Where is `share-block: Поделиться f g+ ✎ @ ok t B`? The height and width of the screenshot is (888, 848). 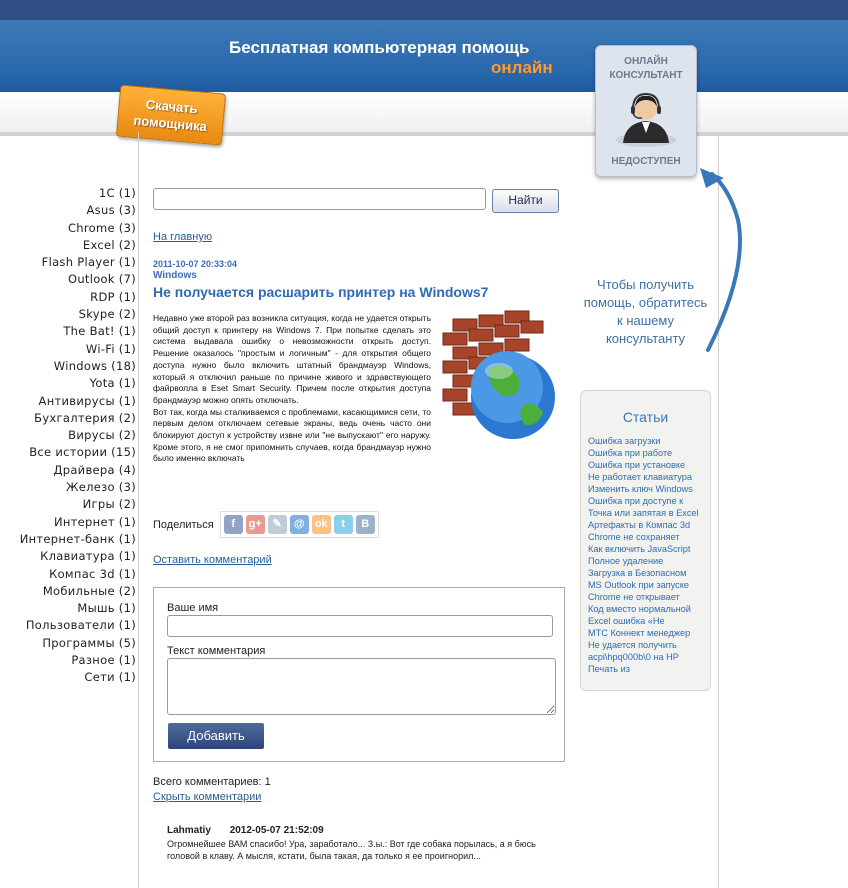 share-block: Поделиться f g+ ✎ @ ok t B is located at coordinates (266, 524).